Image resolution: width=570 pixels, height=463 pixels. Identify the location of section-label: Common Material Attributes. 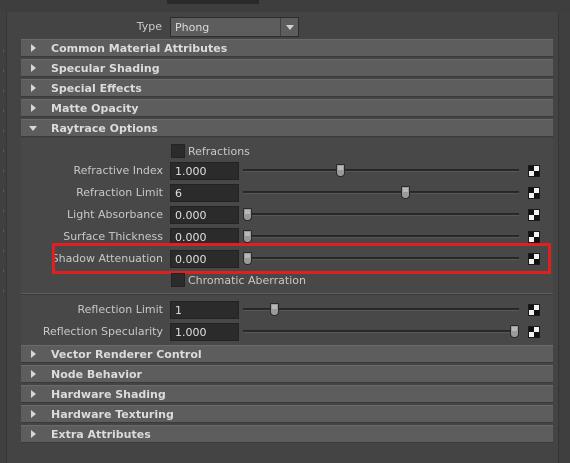
(139, 48).